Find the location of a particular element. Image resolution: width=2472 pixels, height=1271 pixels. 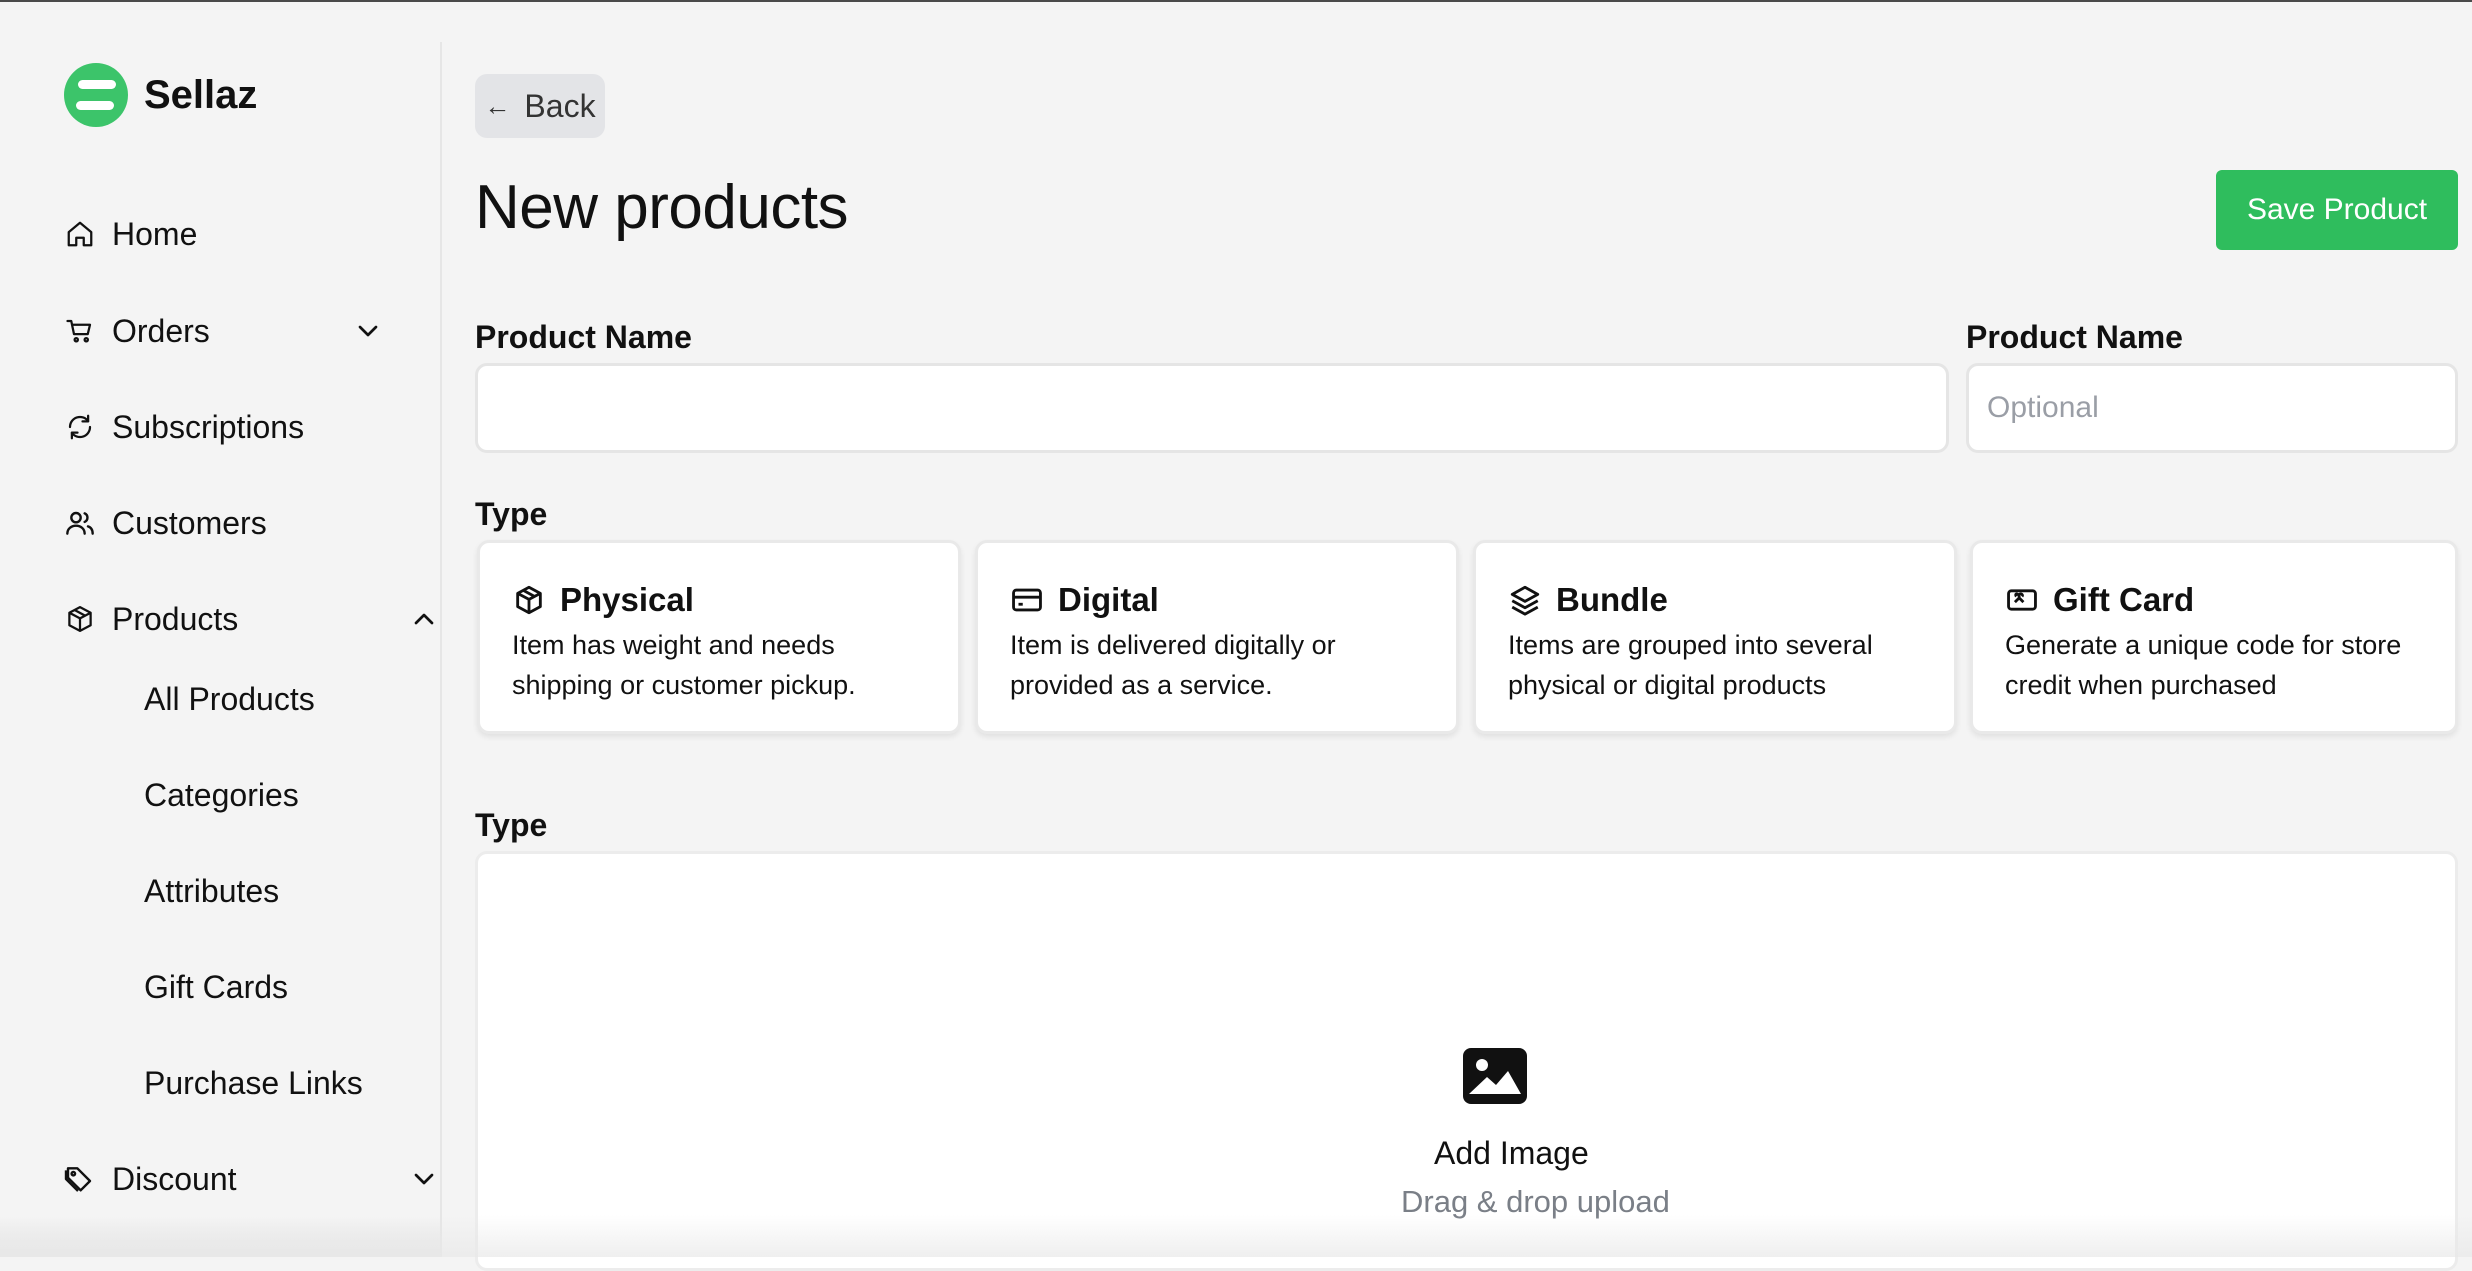

description-line: Item is delivered digitally or is located at coordinates (1173, 645).